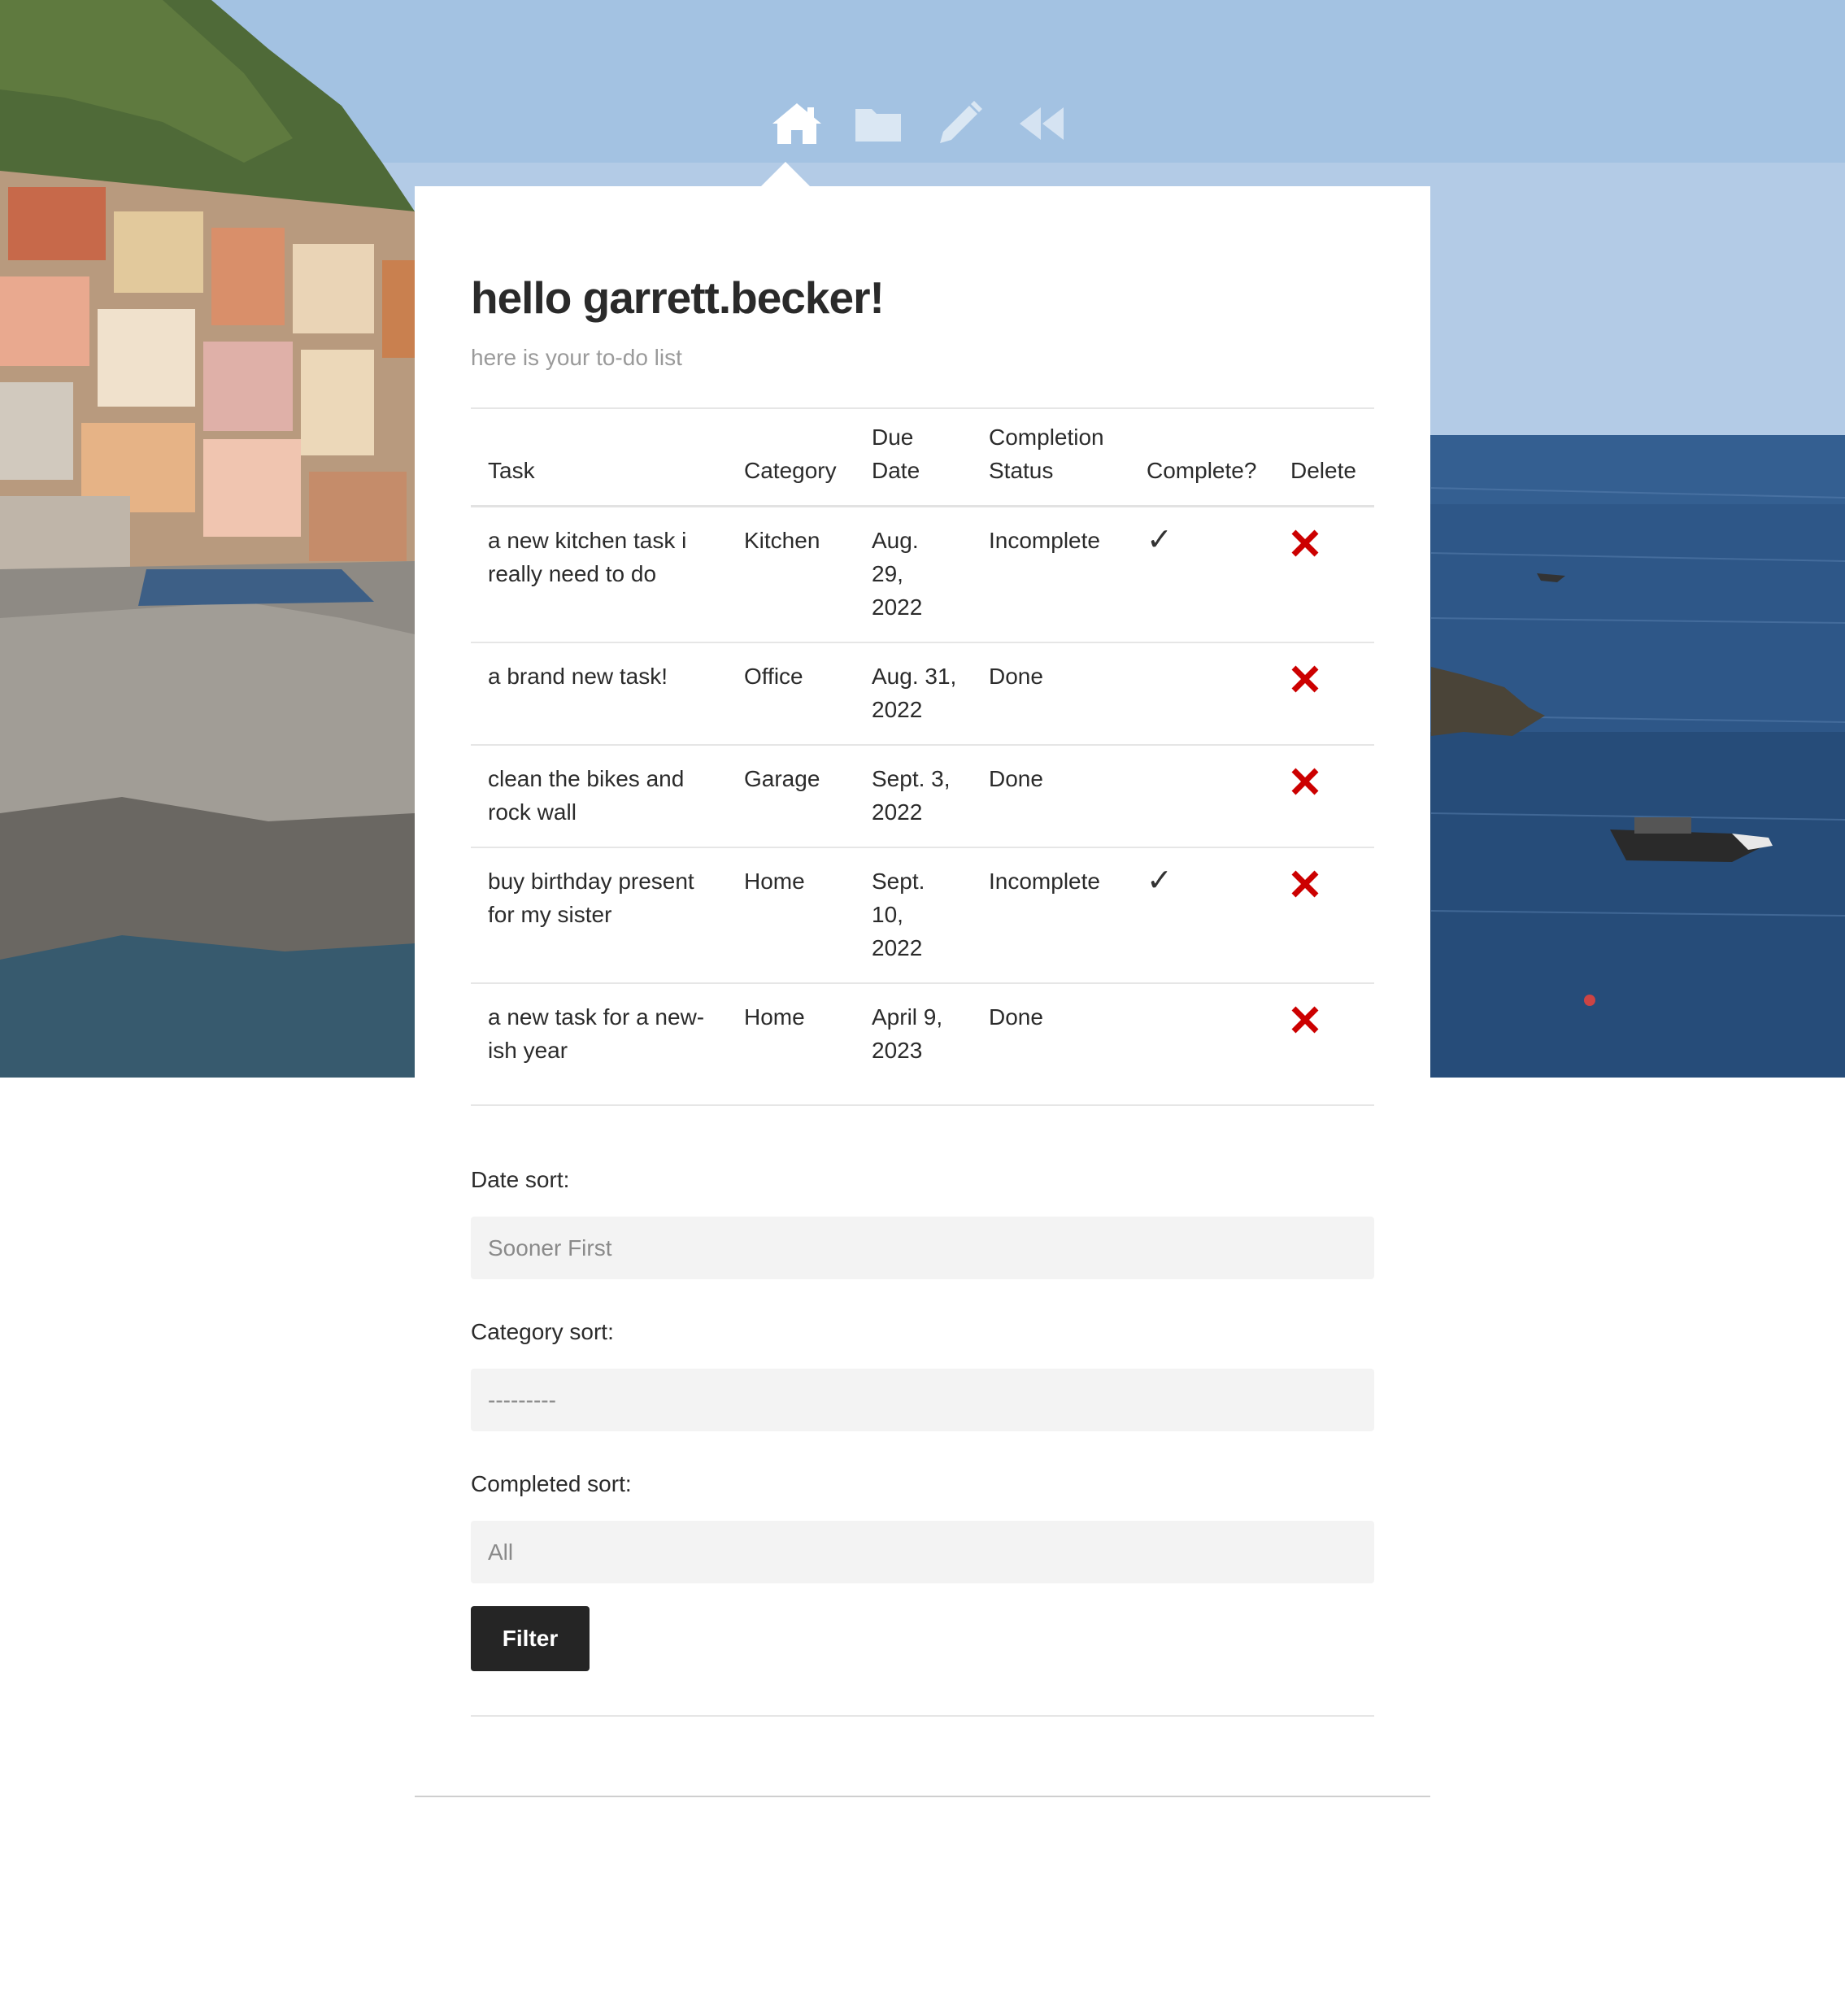 This screenshot has width=1845, height=2016. I want to click on nav-back, so click(1040, 123).